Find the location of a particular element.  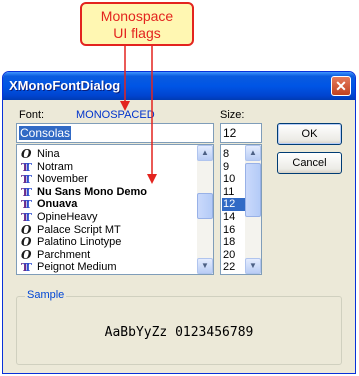

size-listbox: 22 20 18 16 14 12 11 10 9 8 ▲ ▼ is located at coordinates (241, 209).